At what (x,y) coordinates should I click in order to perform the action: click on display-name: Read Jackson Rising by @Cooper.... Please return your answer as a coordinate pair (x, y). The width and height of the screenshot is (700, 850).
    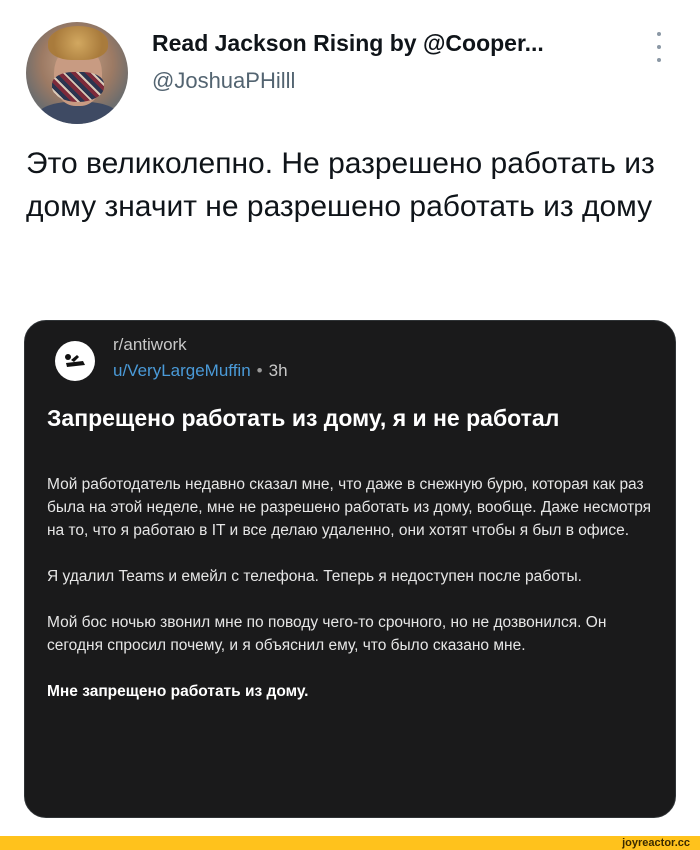
    Looking at the image, I should click on (348, 43).